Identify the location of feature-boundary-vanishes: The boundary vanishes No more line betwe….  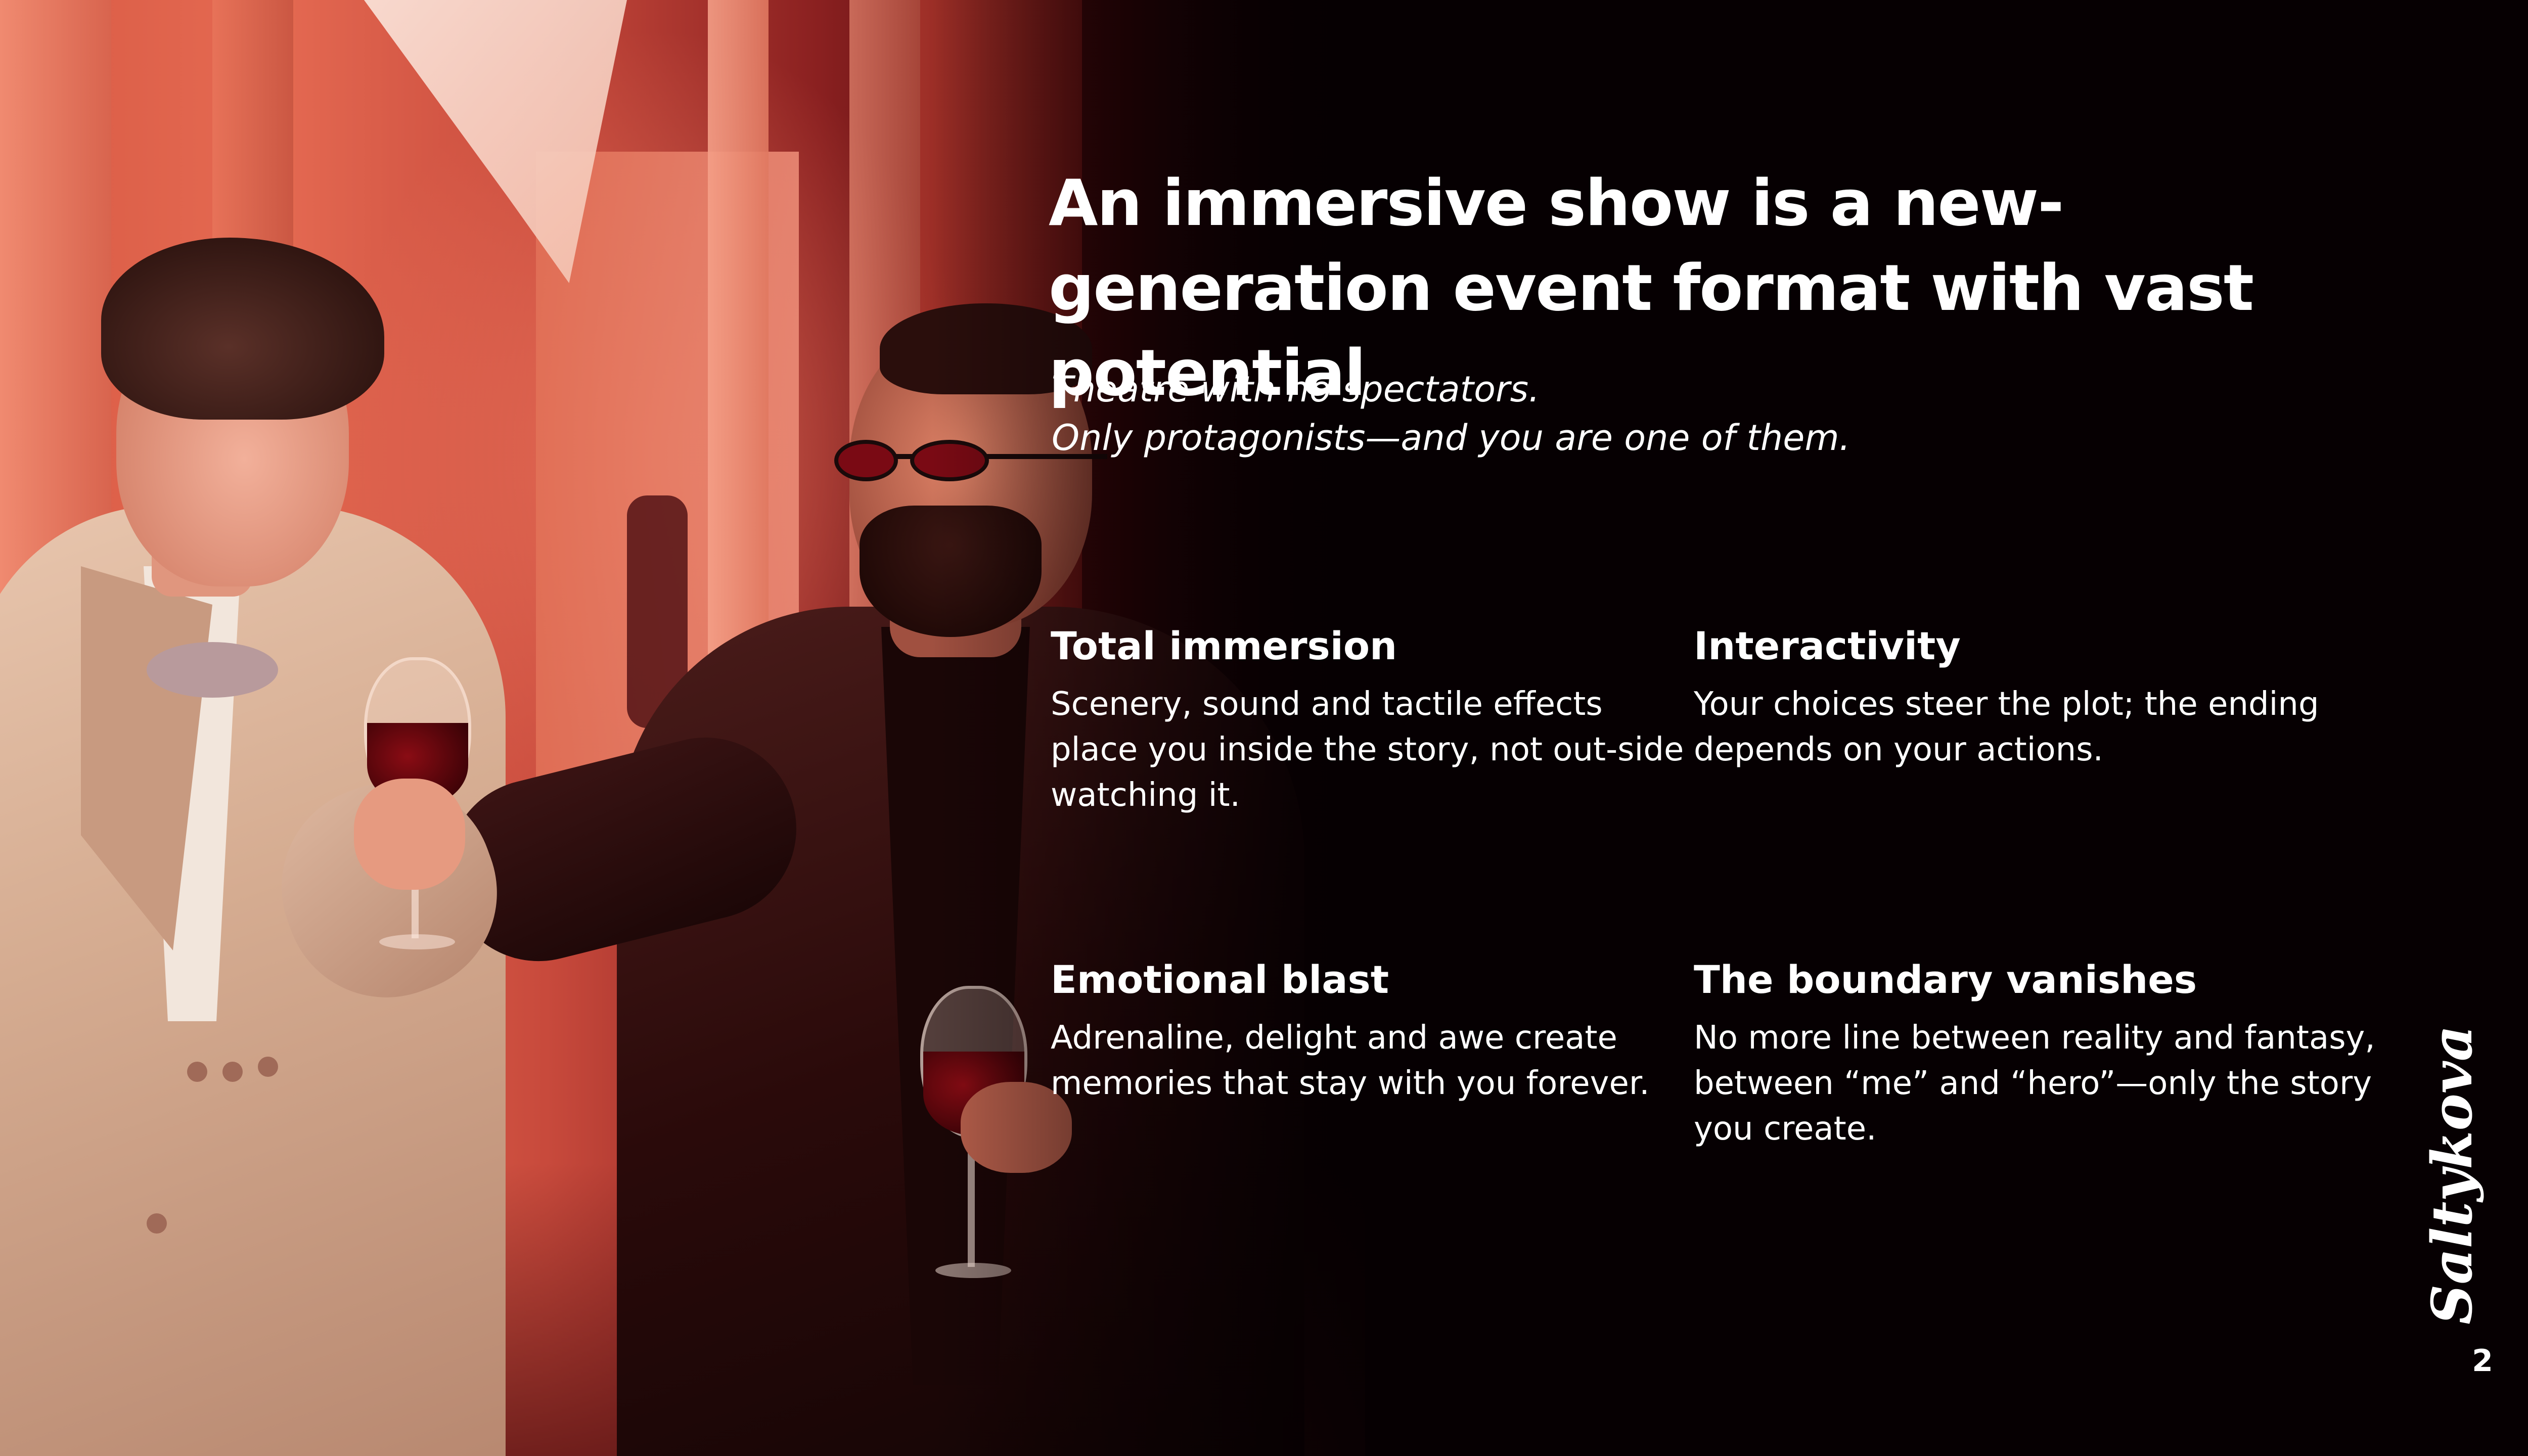
(2053, 1053).